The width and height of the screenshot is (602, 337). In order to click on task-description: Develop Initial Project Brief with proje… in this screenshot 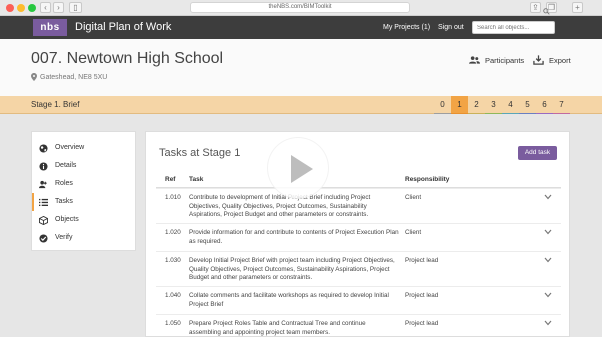, I will do `click(292, 269)`.